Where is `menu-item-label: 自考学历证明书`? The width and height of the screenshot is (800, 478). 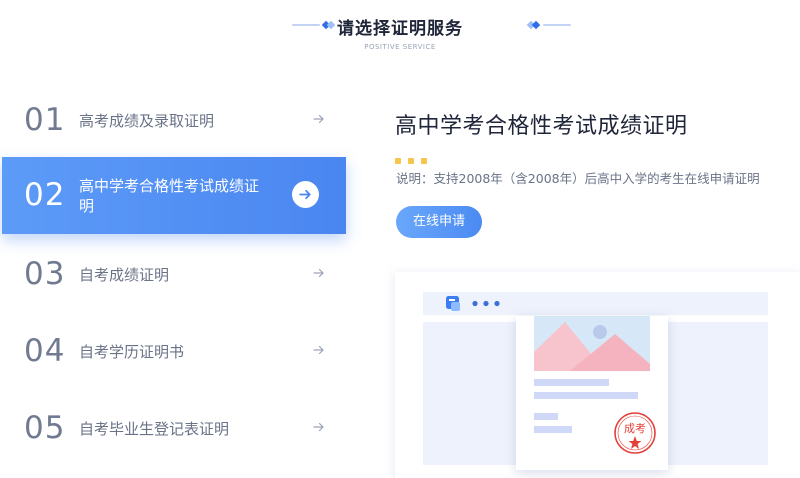
menu-item-label: 自考学历证明书 is located at coordinates (132, 351).